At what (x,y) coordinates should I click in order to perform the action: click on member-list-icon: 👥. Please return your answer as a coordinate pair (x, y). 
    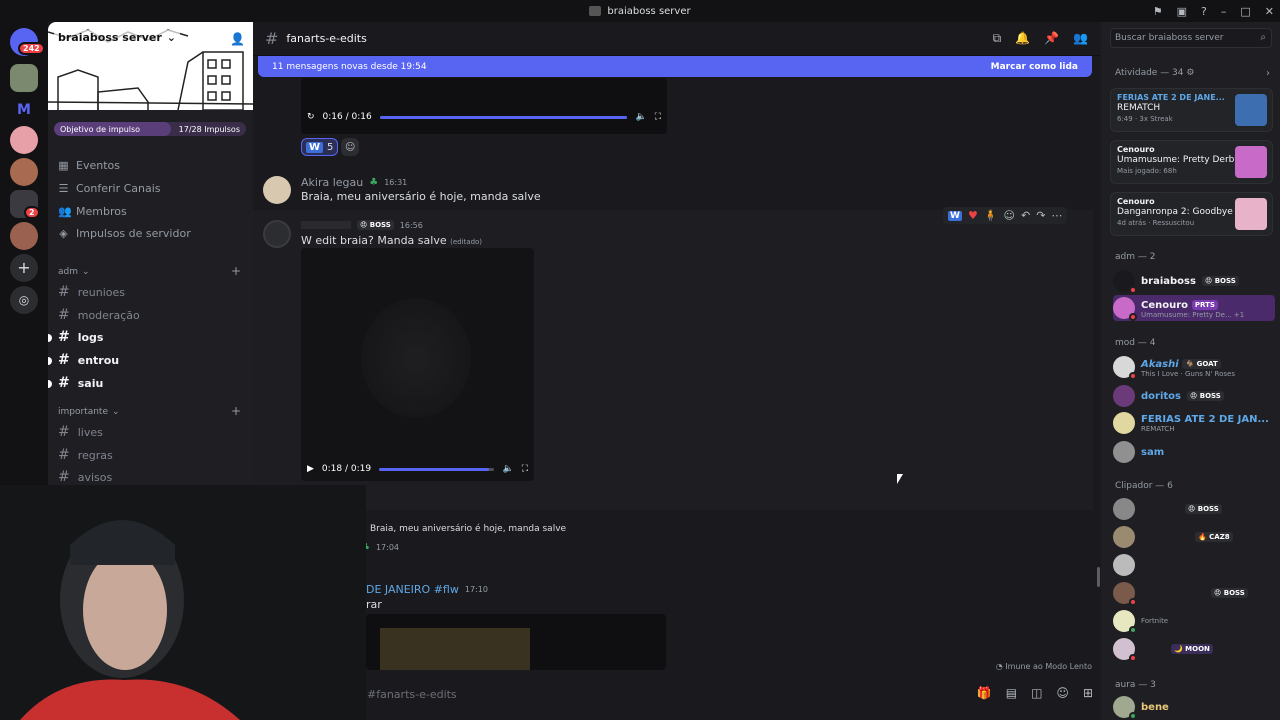
    Looking at the image, I should click on (1080, 38).